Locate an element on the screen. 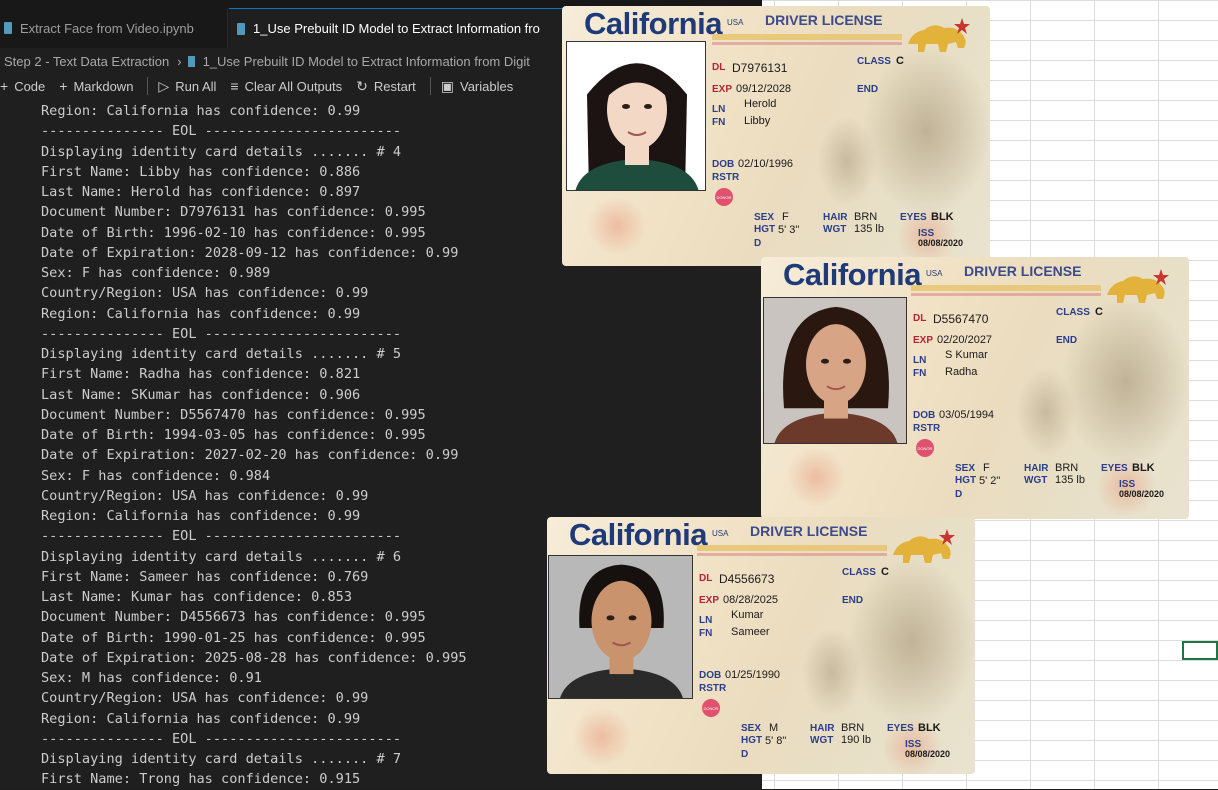 Image resolution: width=1218 pixels, height=790 pixels. dob-date: 03/05/1994 is located at coordinates (967, 415).